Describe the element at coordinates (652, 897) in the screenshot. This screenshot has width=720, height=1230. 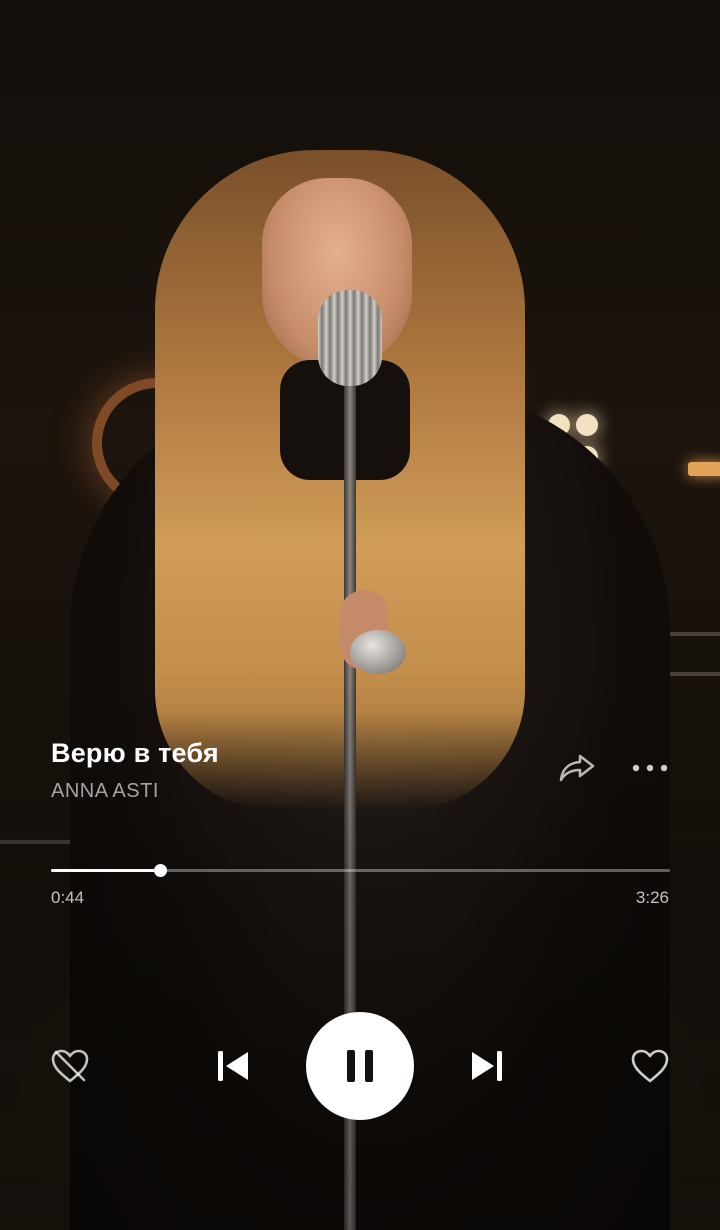
I see `total-time: 3:26` at that location.